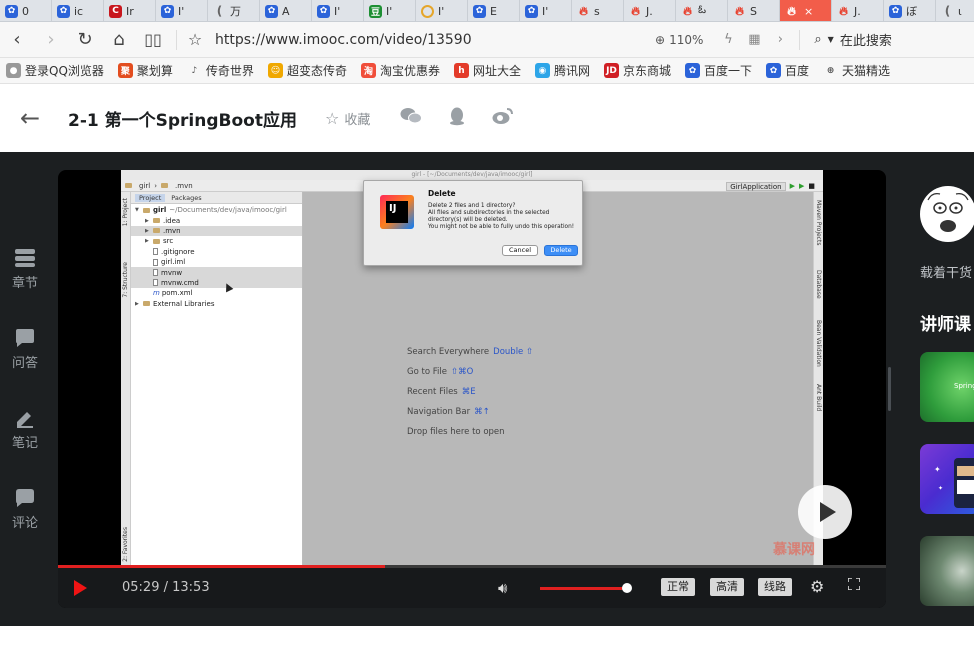 The image size is (974, 654). What do you see at coordinates (119, 40) in the screenshot?
I see `home-icon: ⌂` at bounding box center [119, 40].